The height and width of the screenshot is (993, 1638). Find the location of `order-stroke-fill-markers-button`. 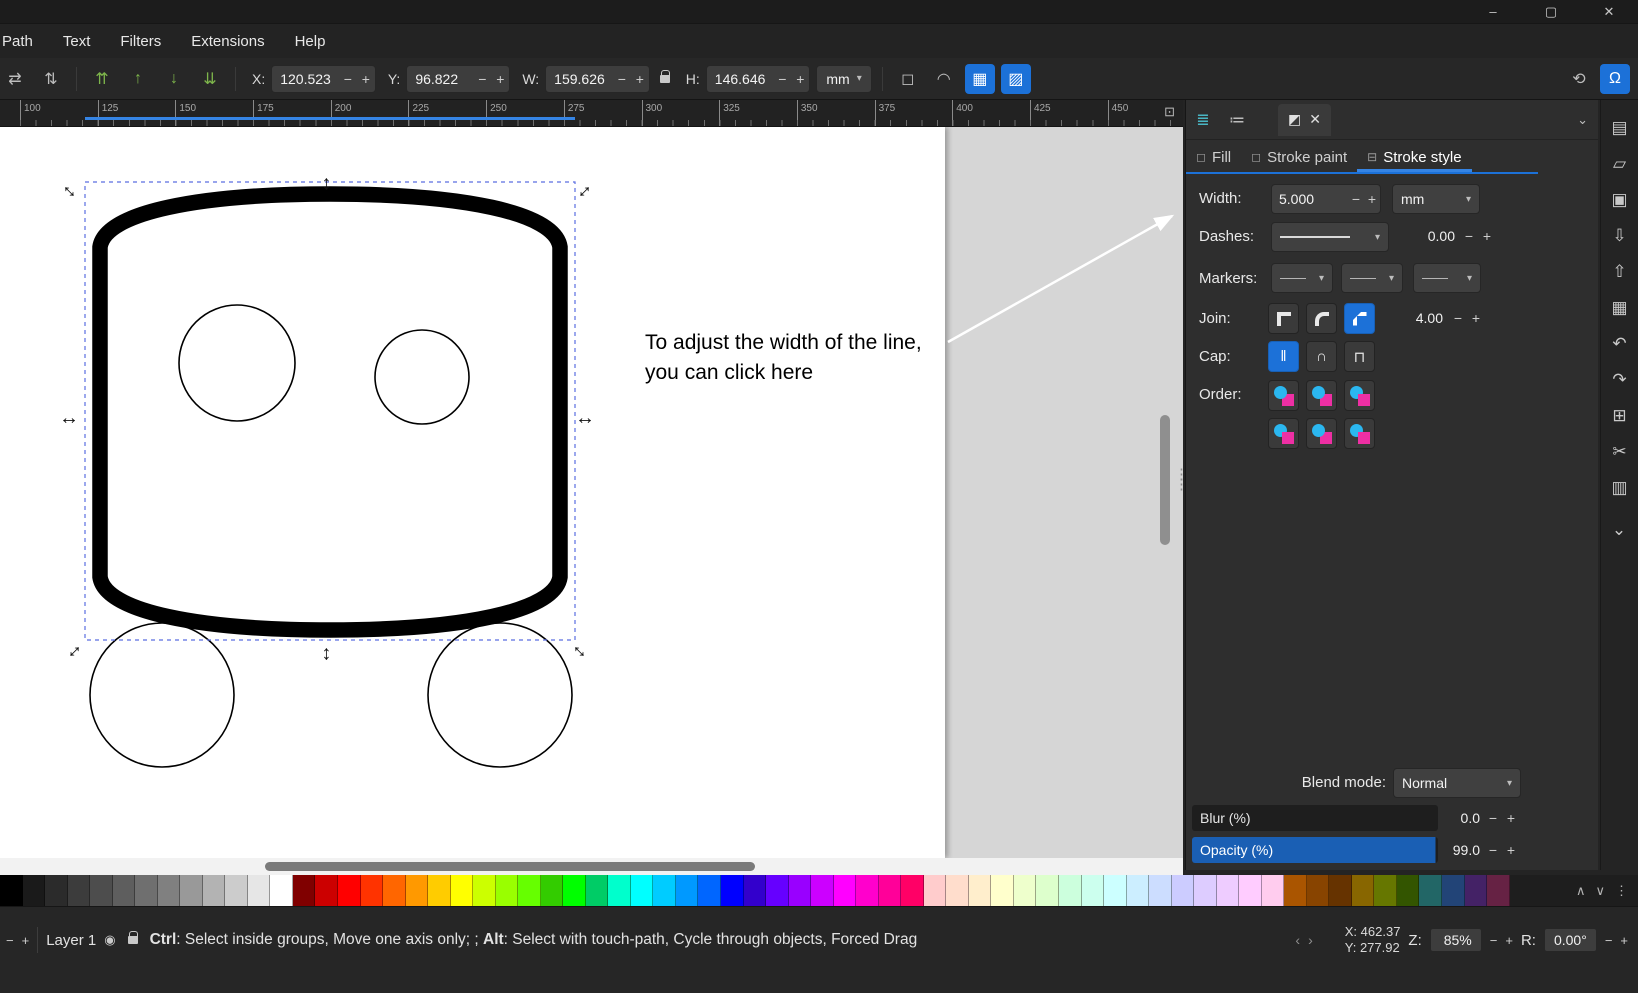

order-stroke-fill-markers-button is located at coordinates (1321, 395).